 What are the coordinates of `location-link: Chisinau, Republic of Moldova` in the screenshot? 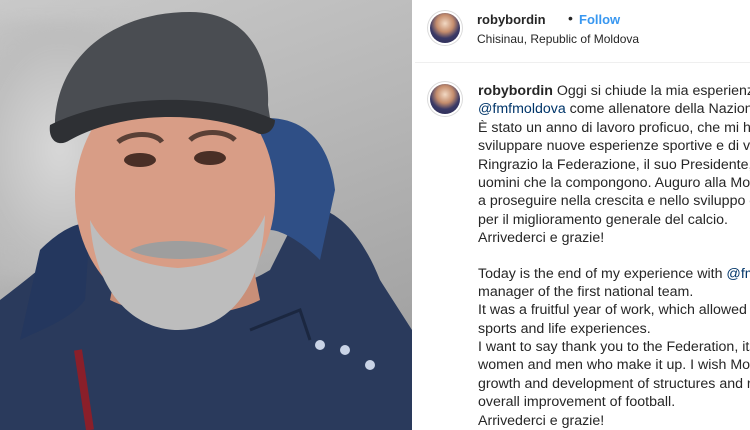 It's located at (558, 39).